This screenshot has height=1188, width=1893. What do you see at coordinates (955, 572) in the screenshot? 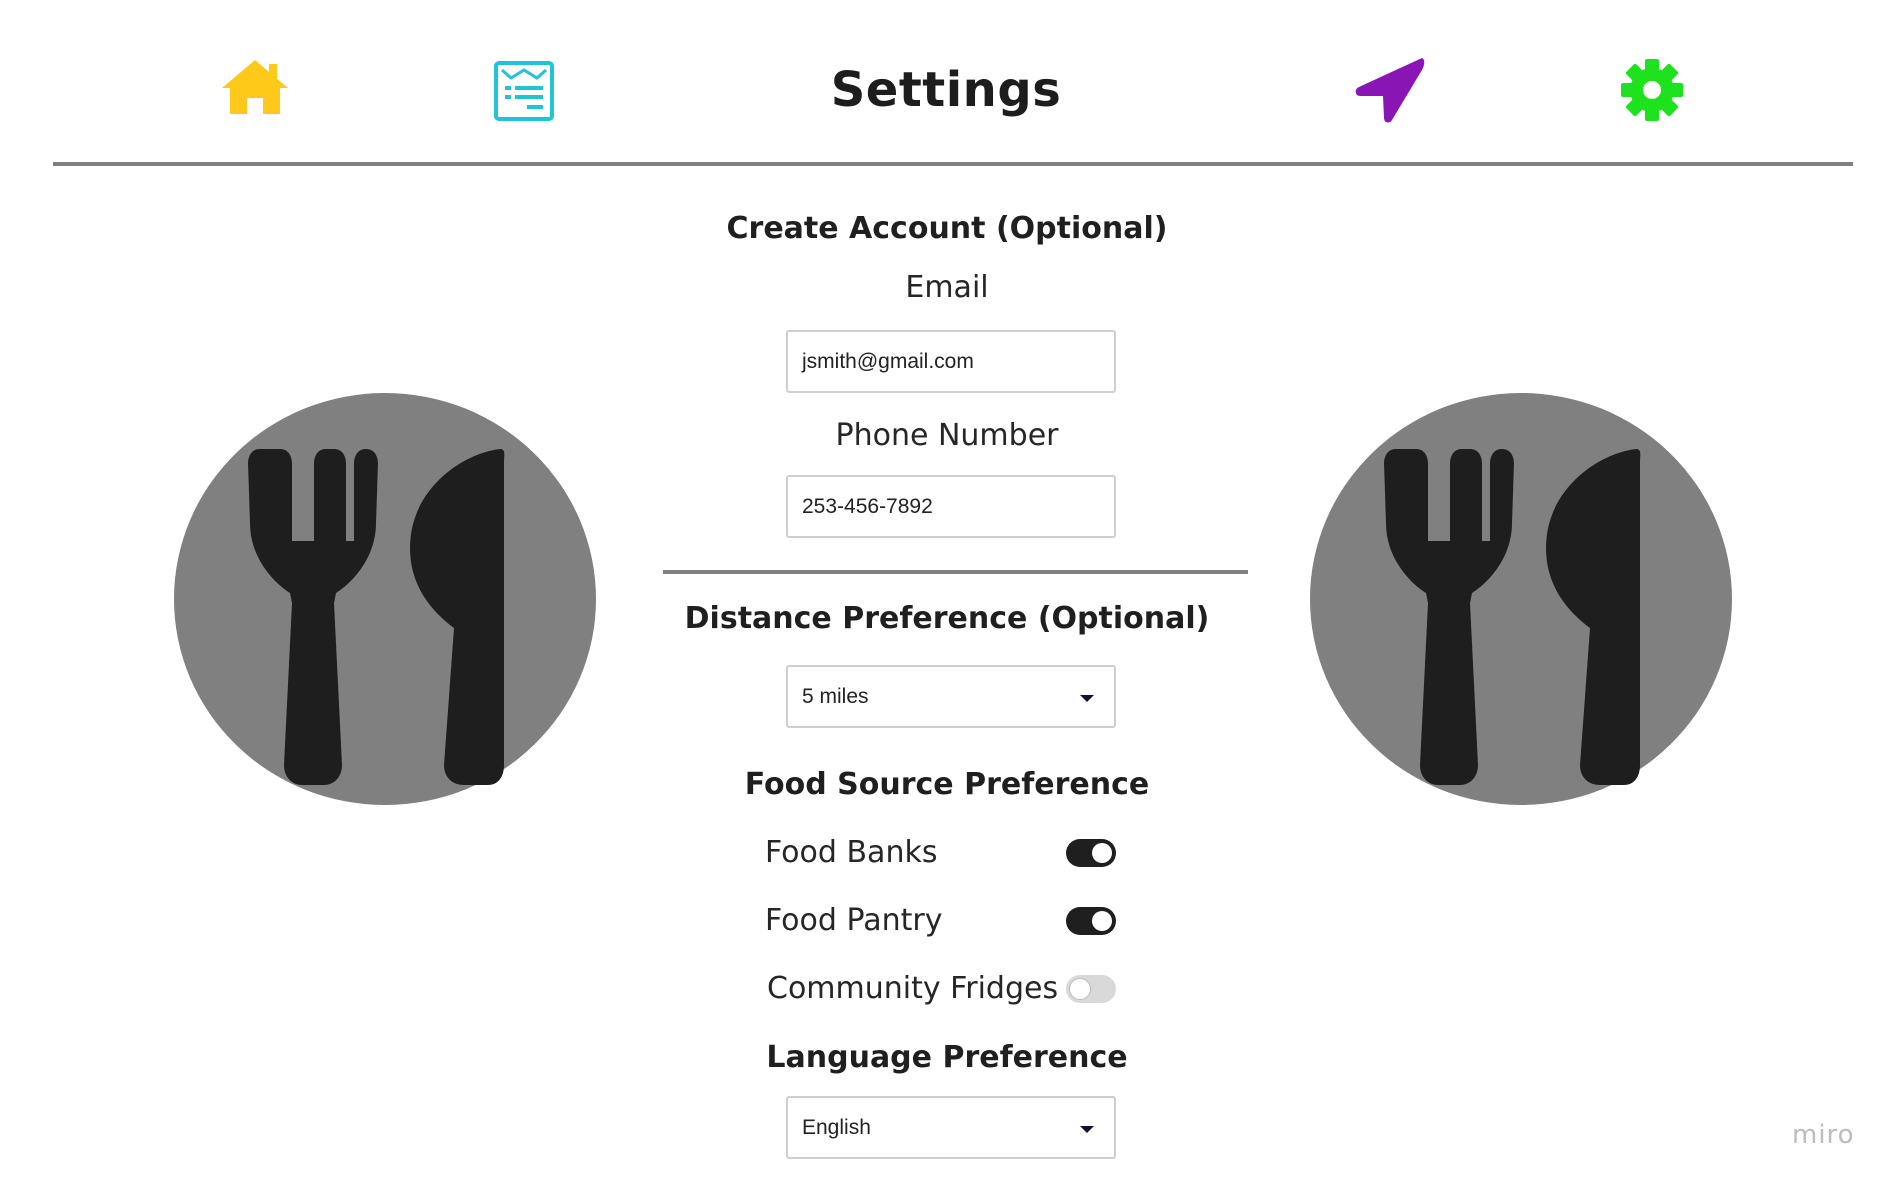
I see `section-divider` at bounding box center [955, 572].